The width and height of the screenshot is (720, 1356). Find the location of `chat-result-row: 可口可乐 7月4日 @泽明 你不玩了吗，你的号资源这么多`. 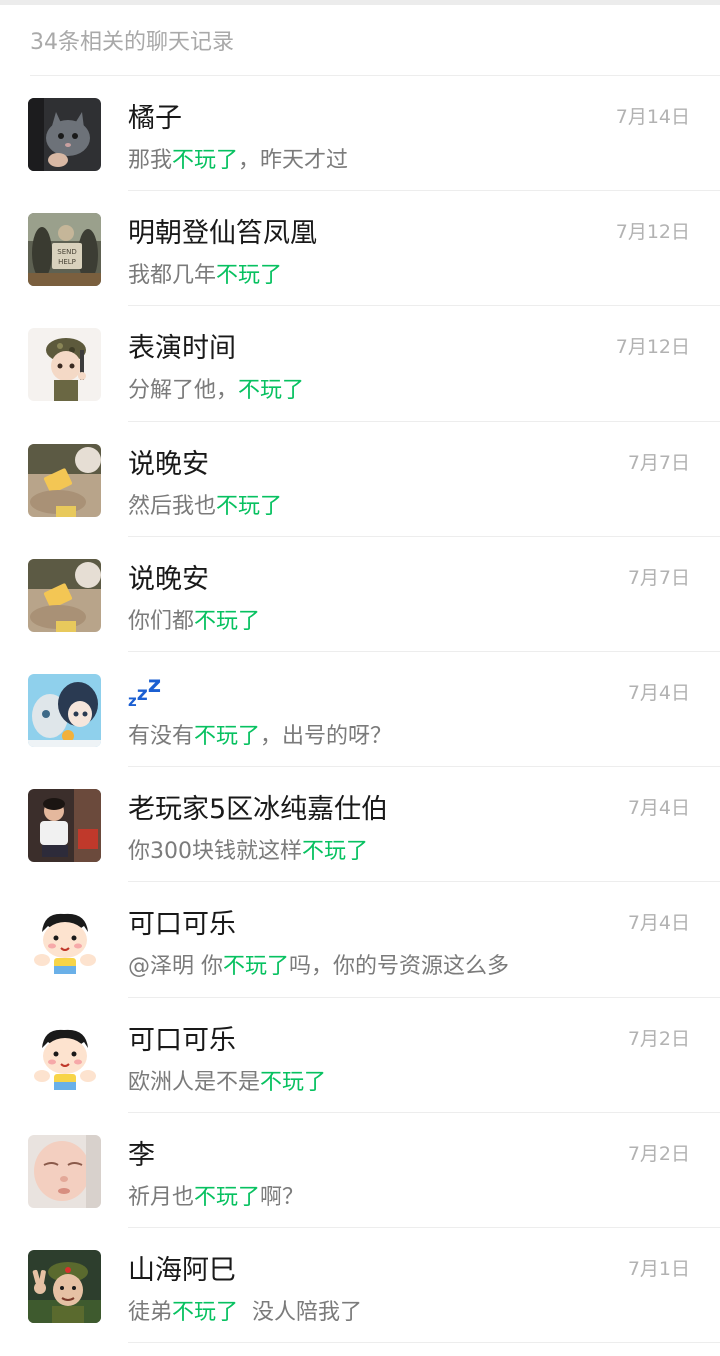

chat-result-row: 可口可乐 7月4日 @泽明 你不玩了吗，你的号资源这么多 is located at coordinates (360, 940).